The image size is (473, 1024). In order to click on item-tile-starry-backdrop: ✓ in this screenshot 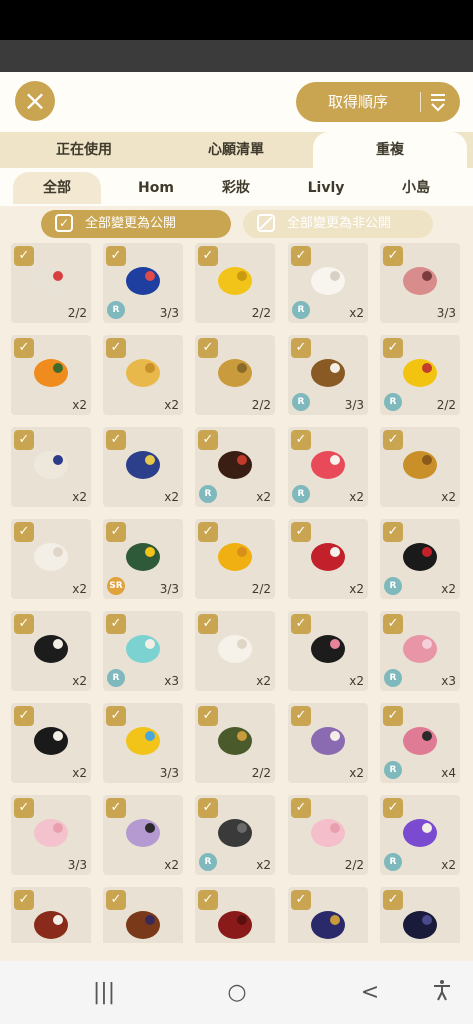, I will do `click(420, 915)`.